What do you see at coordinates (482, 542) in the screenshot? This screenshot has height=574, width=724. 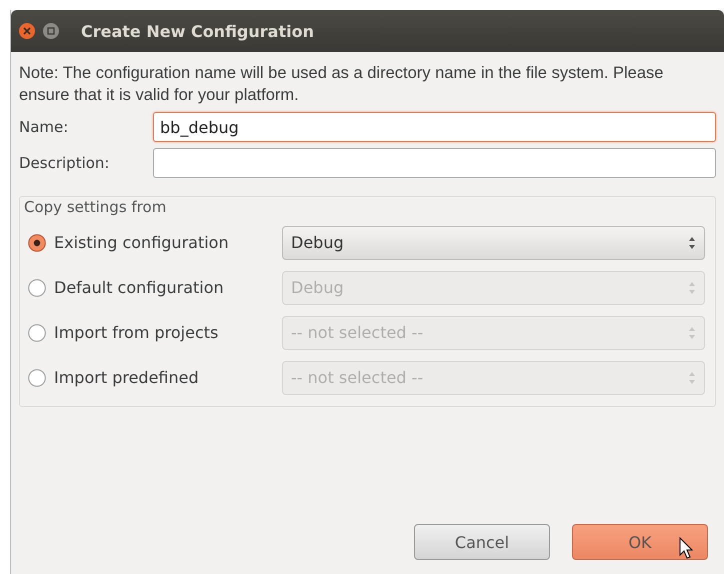 I see `cancel-button: Cancel` at bounding box center [482, 542].